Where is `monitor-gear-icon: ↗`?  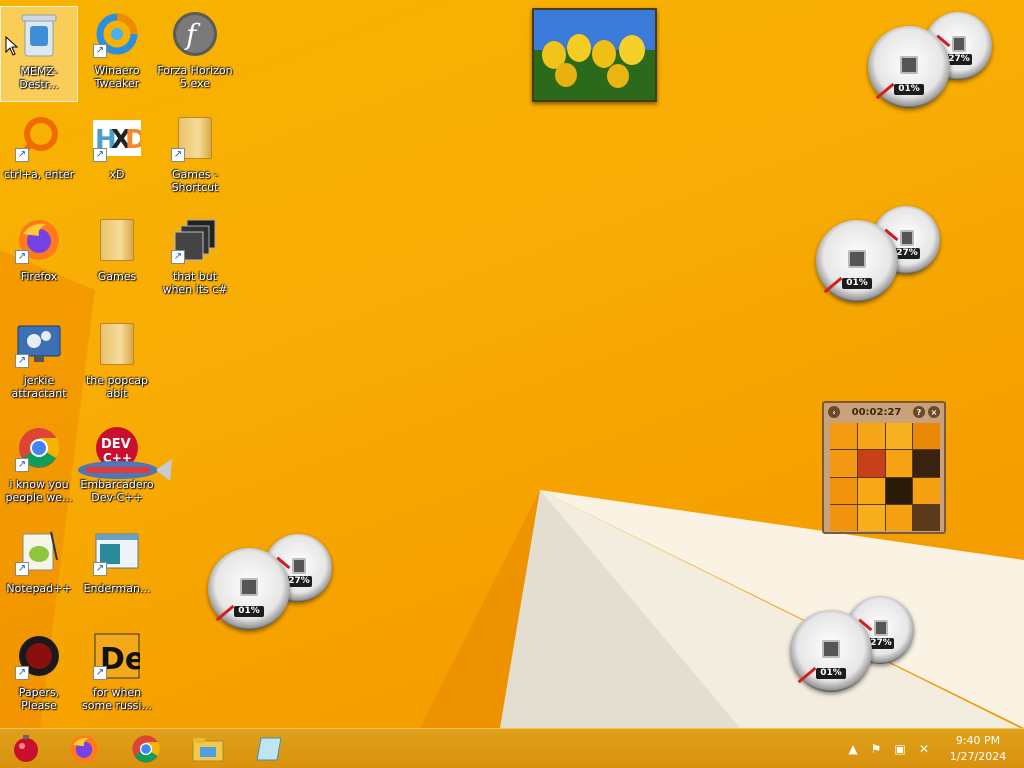
monitor-gear-icon: ↗ is located at coordinates (39, 344).